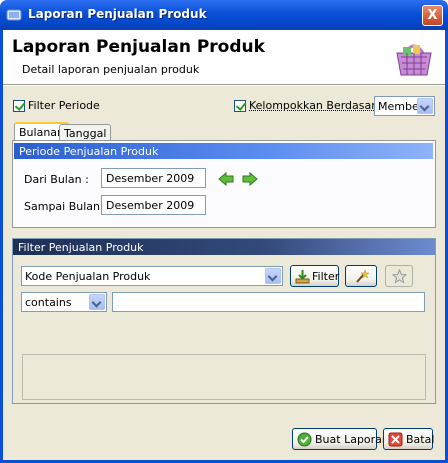 This screenshot has width=448, height=463. Describe the element at coordinates (153, 178) in the screenshot. I see `from-month-field: Desember 2009` at that location.